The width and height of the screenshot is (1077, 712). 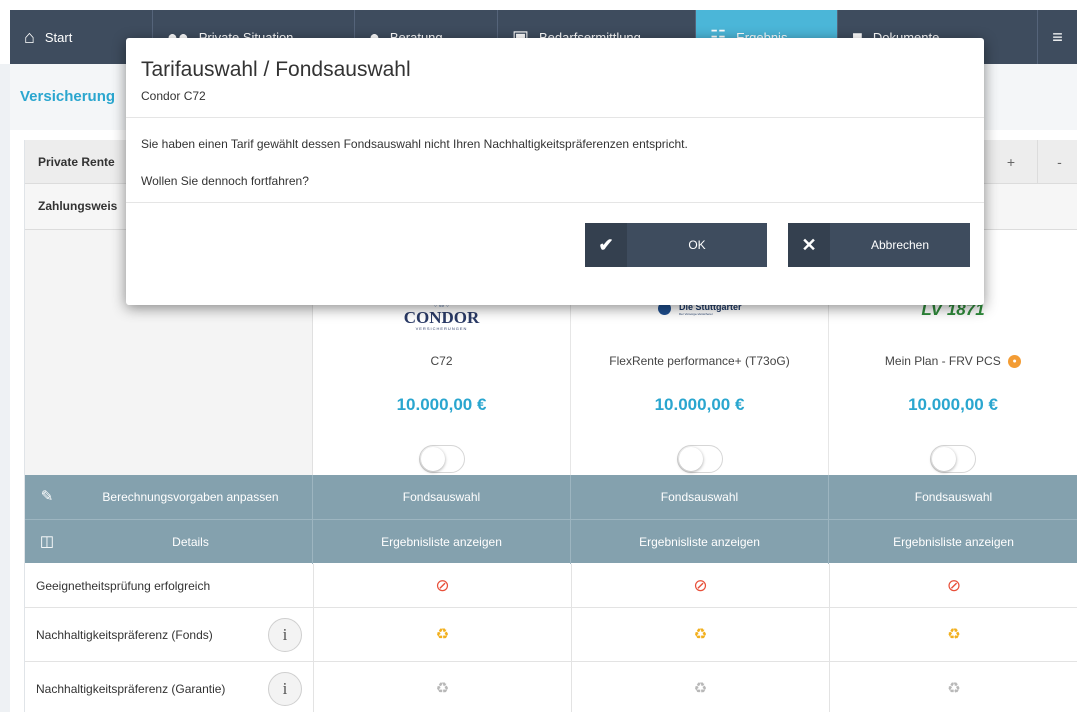 I want to click on ok-button-label: OK, so click(x=697, y=245).